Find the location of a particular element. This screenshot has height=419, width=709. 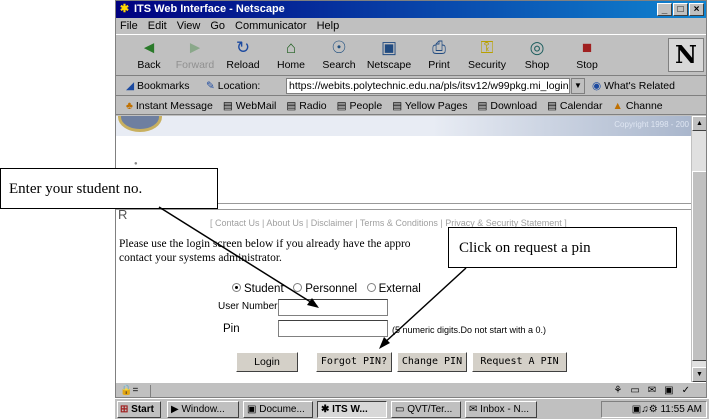

netscape-button: ▣ Netscape is located at coordinates (389, 56).